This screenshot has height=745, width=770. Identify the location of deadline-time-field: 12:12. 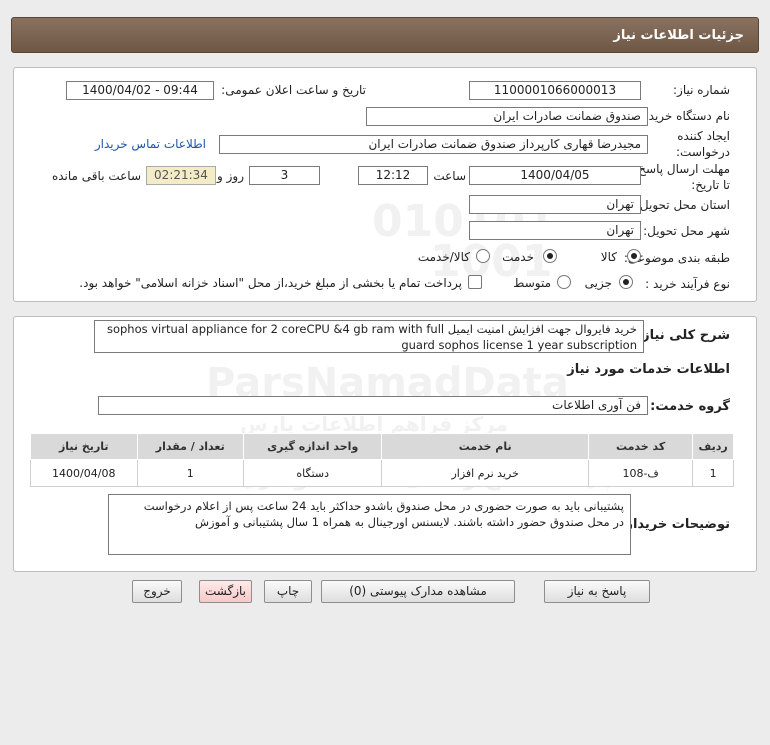
(393, 175).